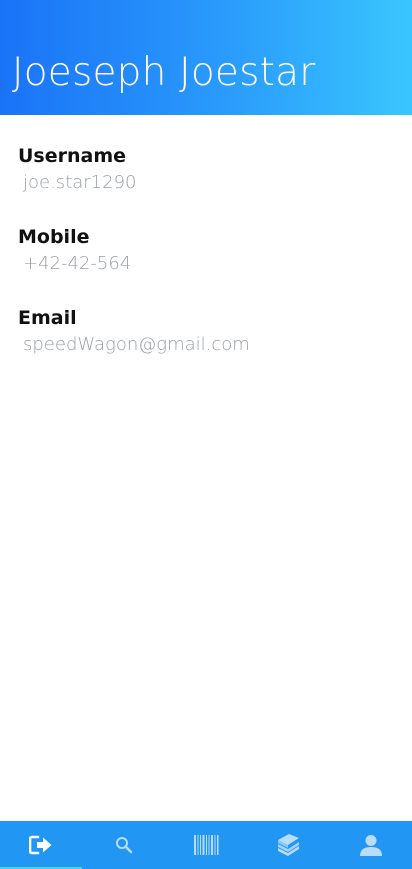  Describe the element at coordinates (47, 318) in the screenshot. I see `email-label: Email` at that location.